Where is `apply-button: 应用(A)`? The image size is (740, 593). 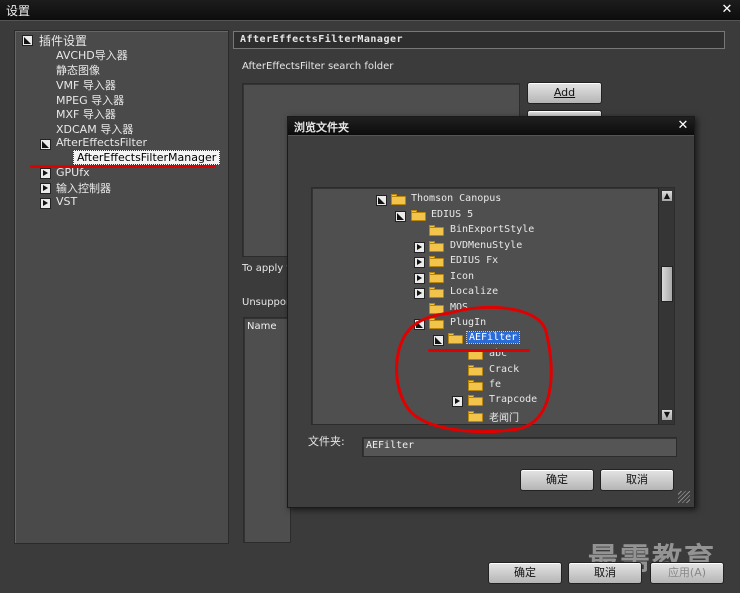 apply-button: 应用(A) is located at coordinates (687, 573).